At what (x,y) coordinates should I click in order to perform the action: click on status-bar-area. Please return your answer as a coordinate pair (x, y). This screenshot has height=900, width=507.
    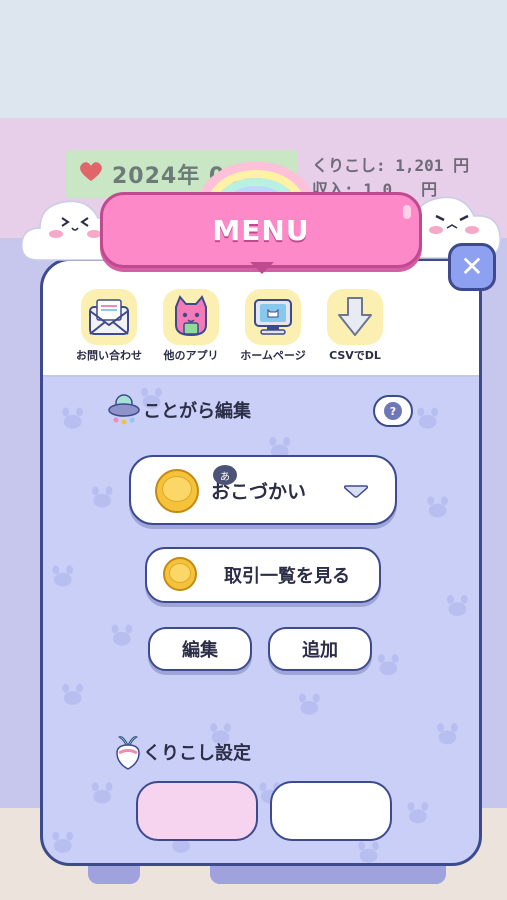
    Looking at the image, I should click on (253, 59).